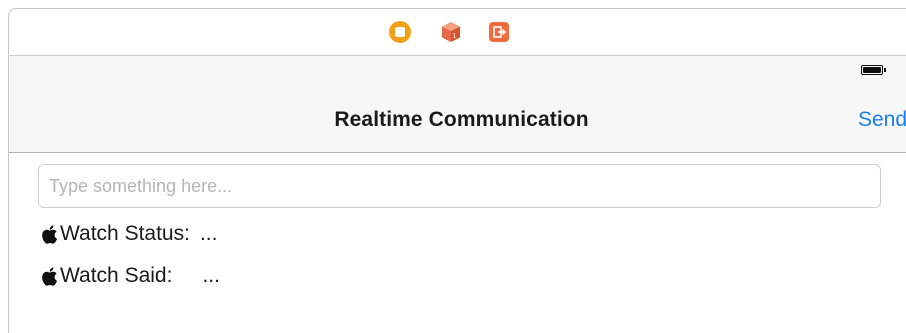 The width and height of the screenshot is (906, 333). I want to click on scene-dock-icons: 1, so click(451, 32).